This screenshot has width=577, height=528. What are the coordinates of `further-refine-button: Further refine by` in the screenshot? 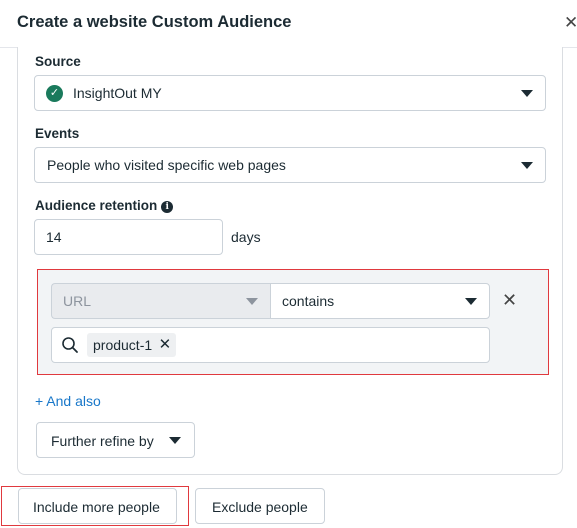 It's located at (115, 440).